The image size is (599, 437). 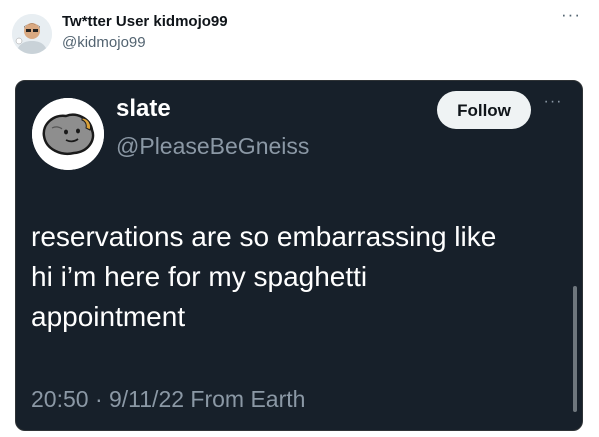 What do you see at coordinates (571, 16) in the screenshot?
I see `outer-more-icon: ···` at bounding box center [571, 16].